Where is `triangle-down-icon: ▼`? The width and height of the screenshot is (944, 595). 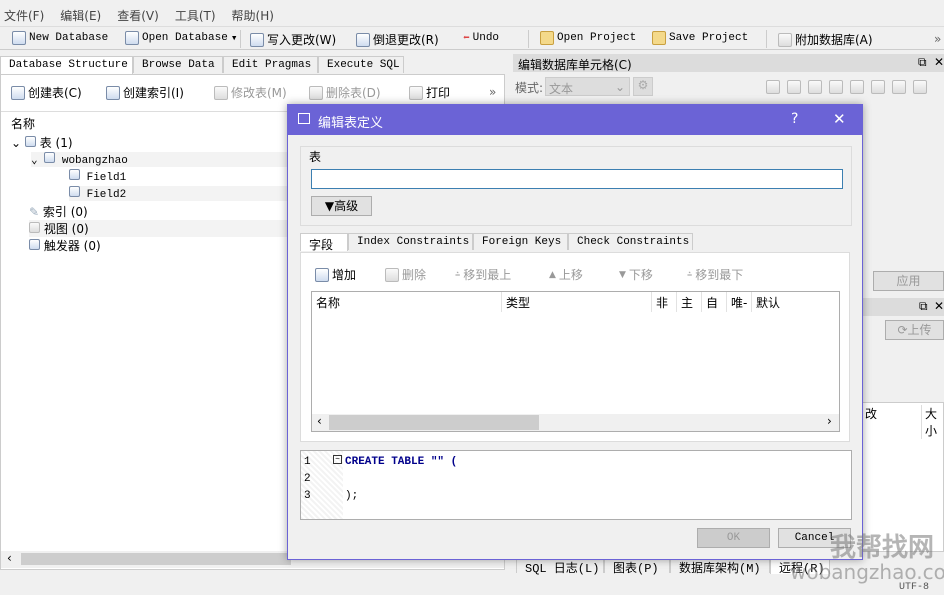 triangle-down-icon: ▼ is located at coordinates (329, 206).